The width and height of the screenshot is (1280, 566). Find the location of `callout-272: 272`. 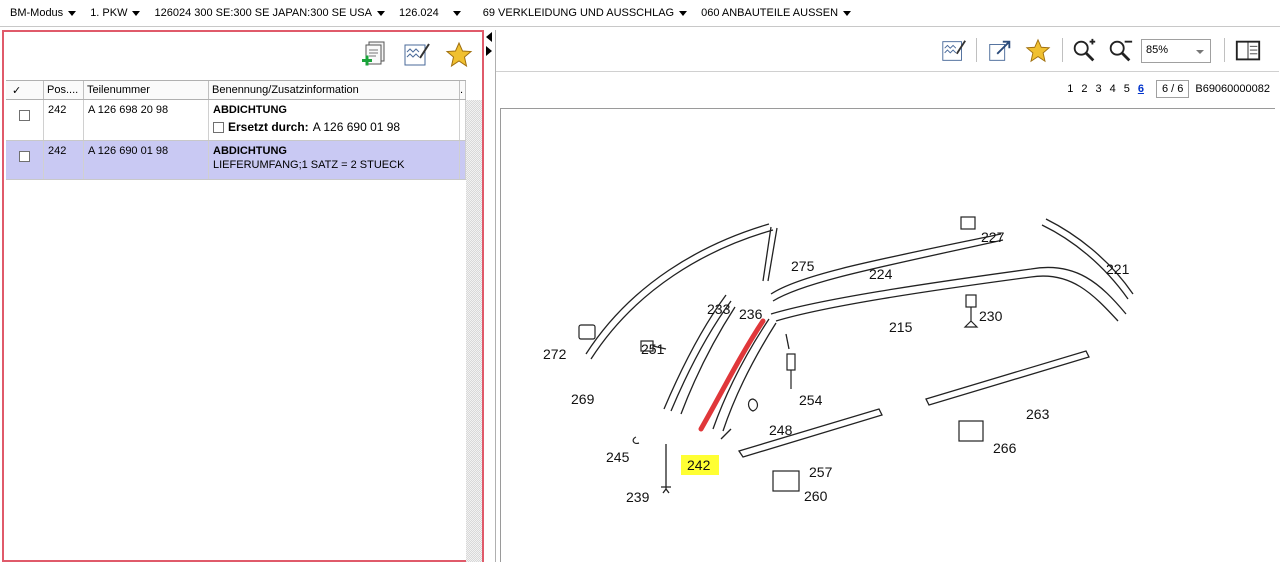

callout-272: 272 is located at coordinates (555, 354).